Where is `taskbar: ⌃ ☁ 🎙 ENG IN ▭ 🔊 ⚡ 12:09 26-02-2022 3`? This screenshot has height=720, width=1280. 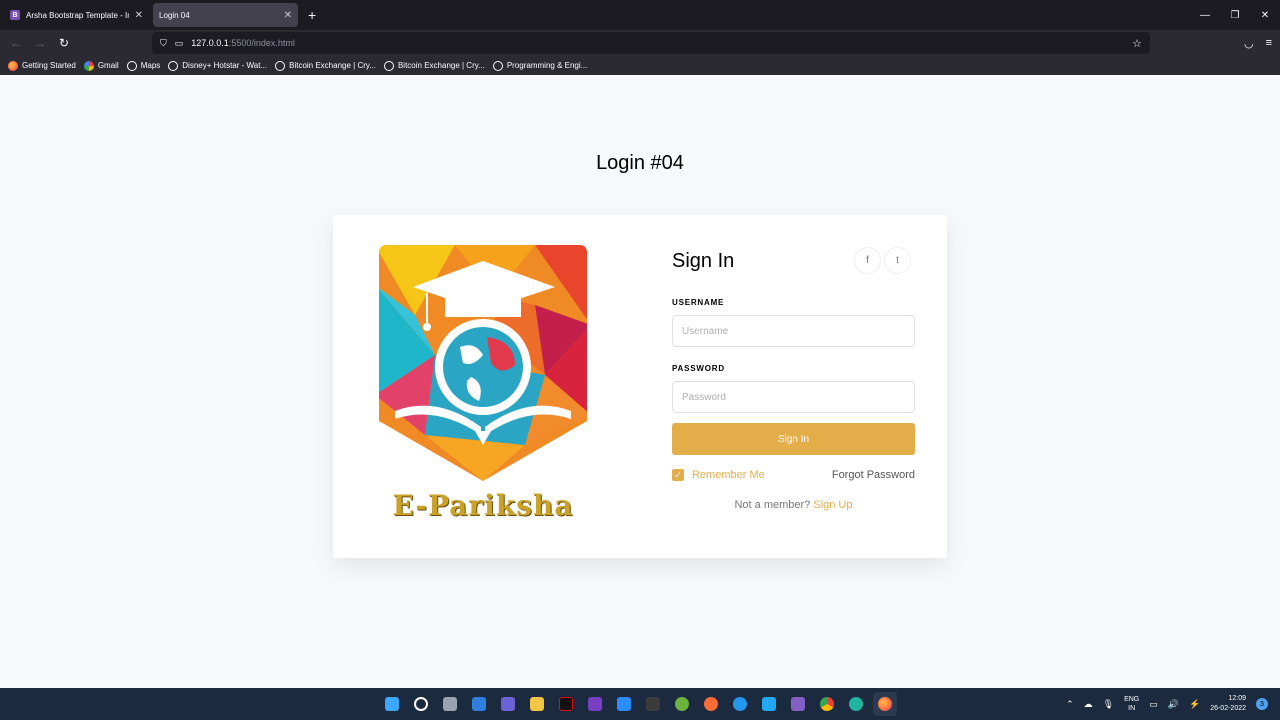
taskbar: ⌃ ☁ 🎙 ENG IN ▭ 🔊 ⚡ 12:09 26-02-2022 3 is located at coordinates (640, 704).